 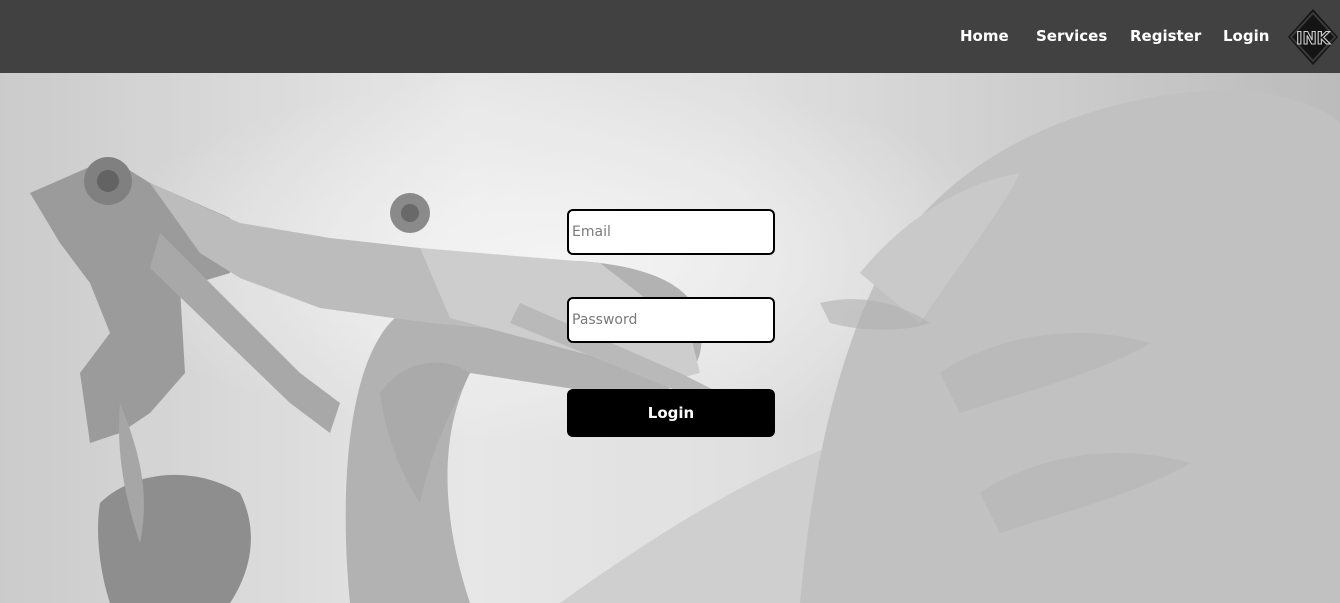 I want to click on login-button: Login, so click(x=671, y=413).